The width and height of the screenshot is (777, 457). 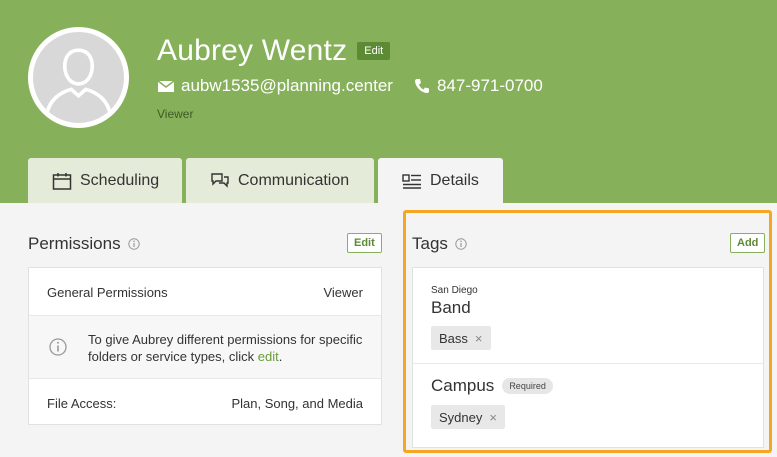 I want to click on tab-label: Communication, so click(x=294, y=180).